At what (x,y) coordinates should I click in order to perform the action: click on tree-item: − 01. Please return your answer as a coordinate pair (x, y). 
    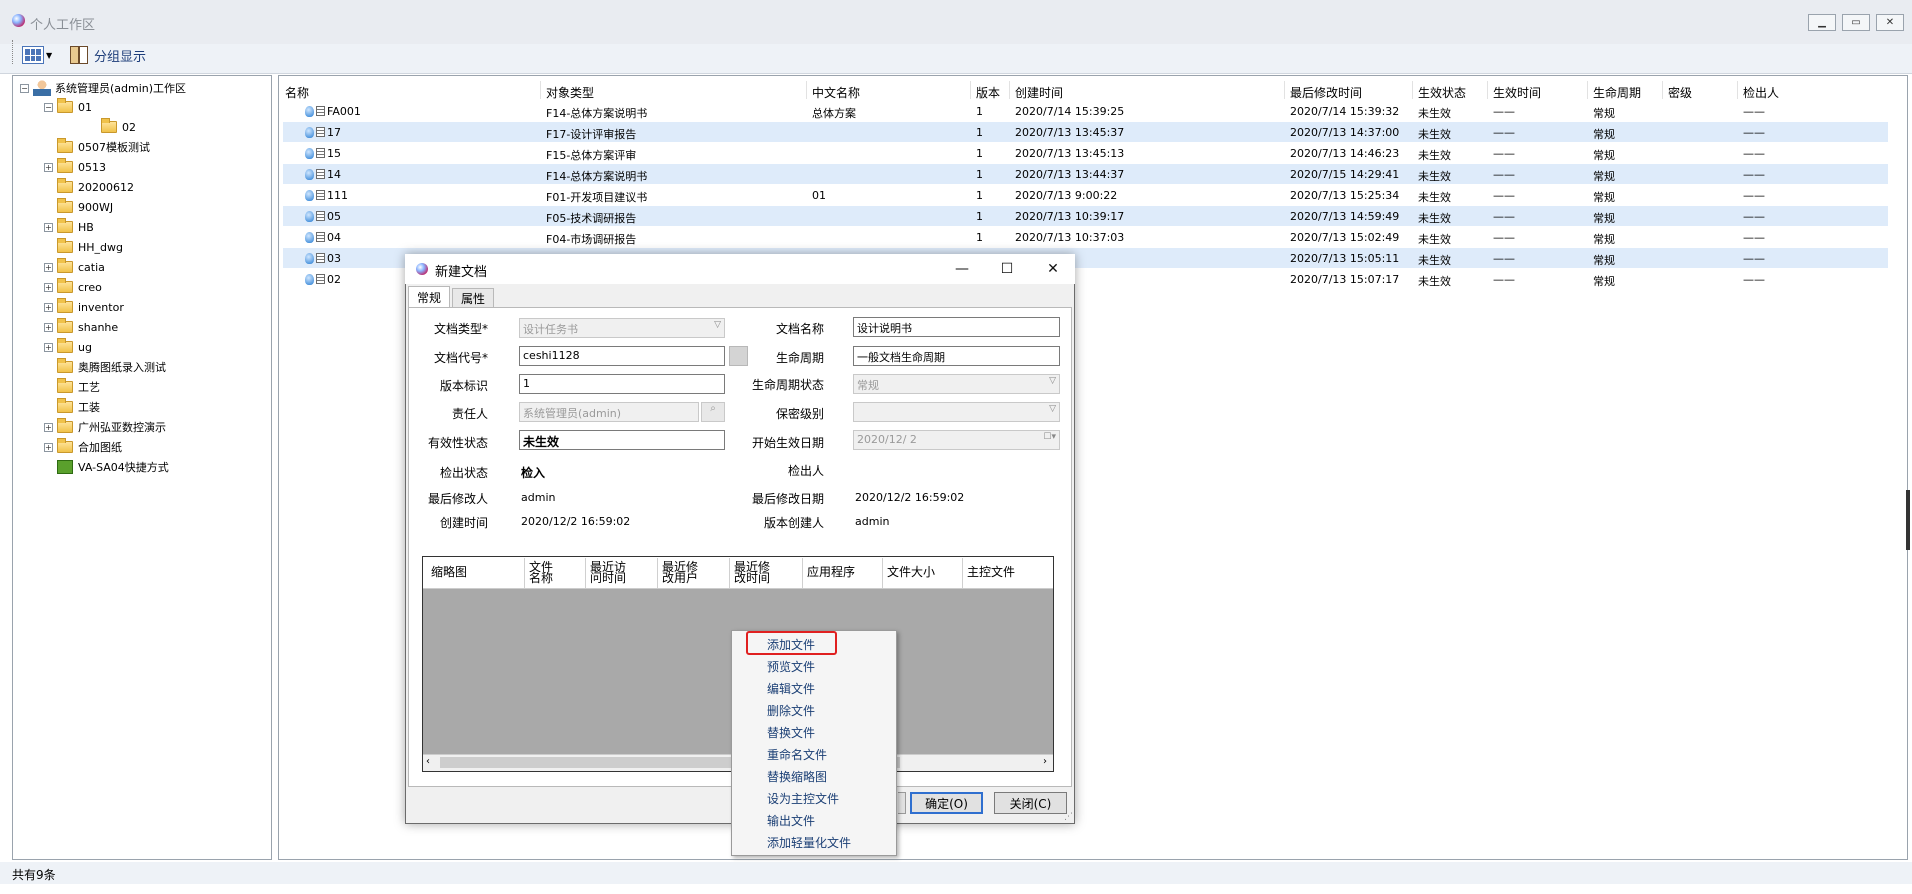
    Looking at the image, I should click on (68, 107).